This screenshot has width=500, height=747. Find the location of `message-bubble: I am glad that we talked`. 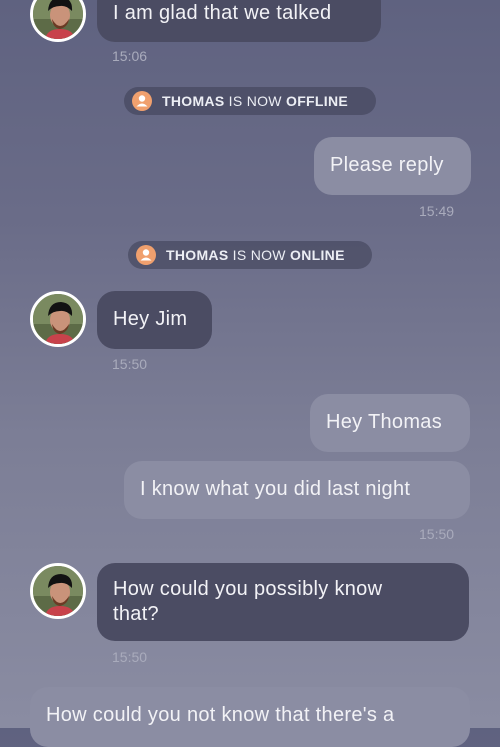

message-bubble: I am glad that we talked is located at coordinates (239, 21).